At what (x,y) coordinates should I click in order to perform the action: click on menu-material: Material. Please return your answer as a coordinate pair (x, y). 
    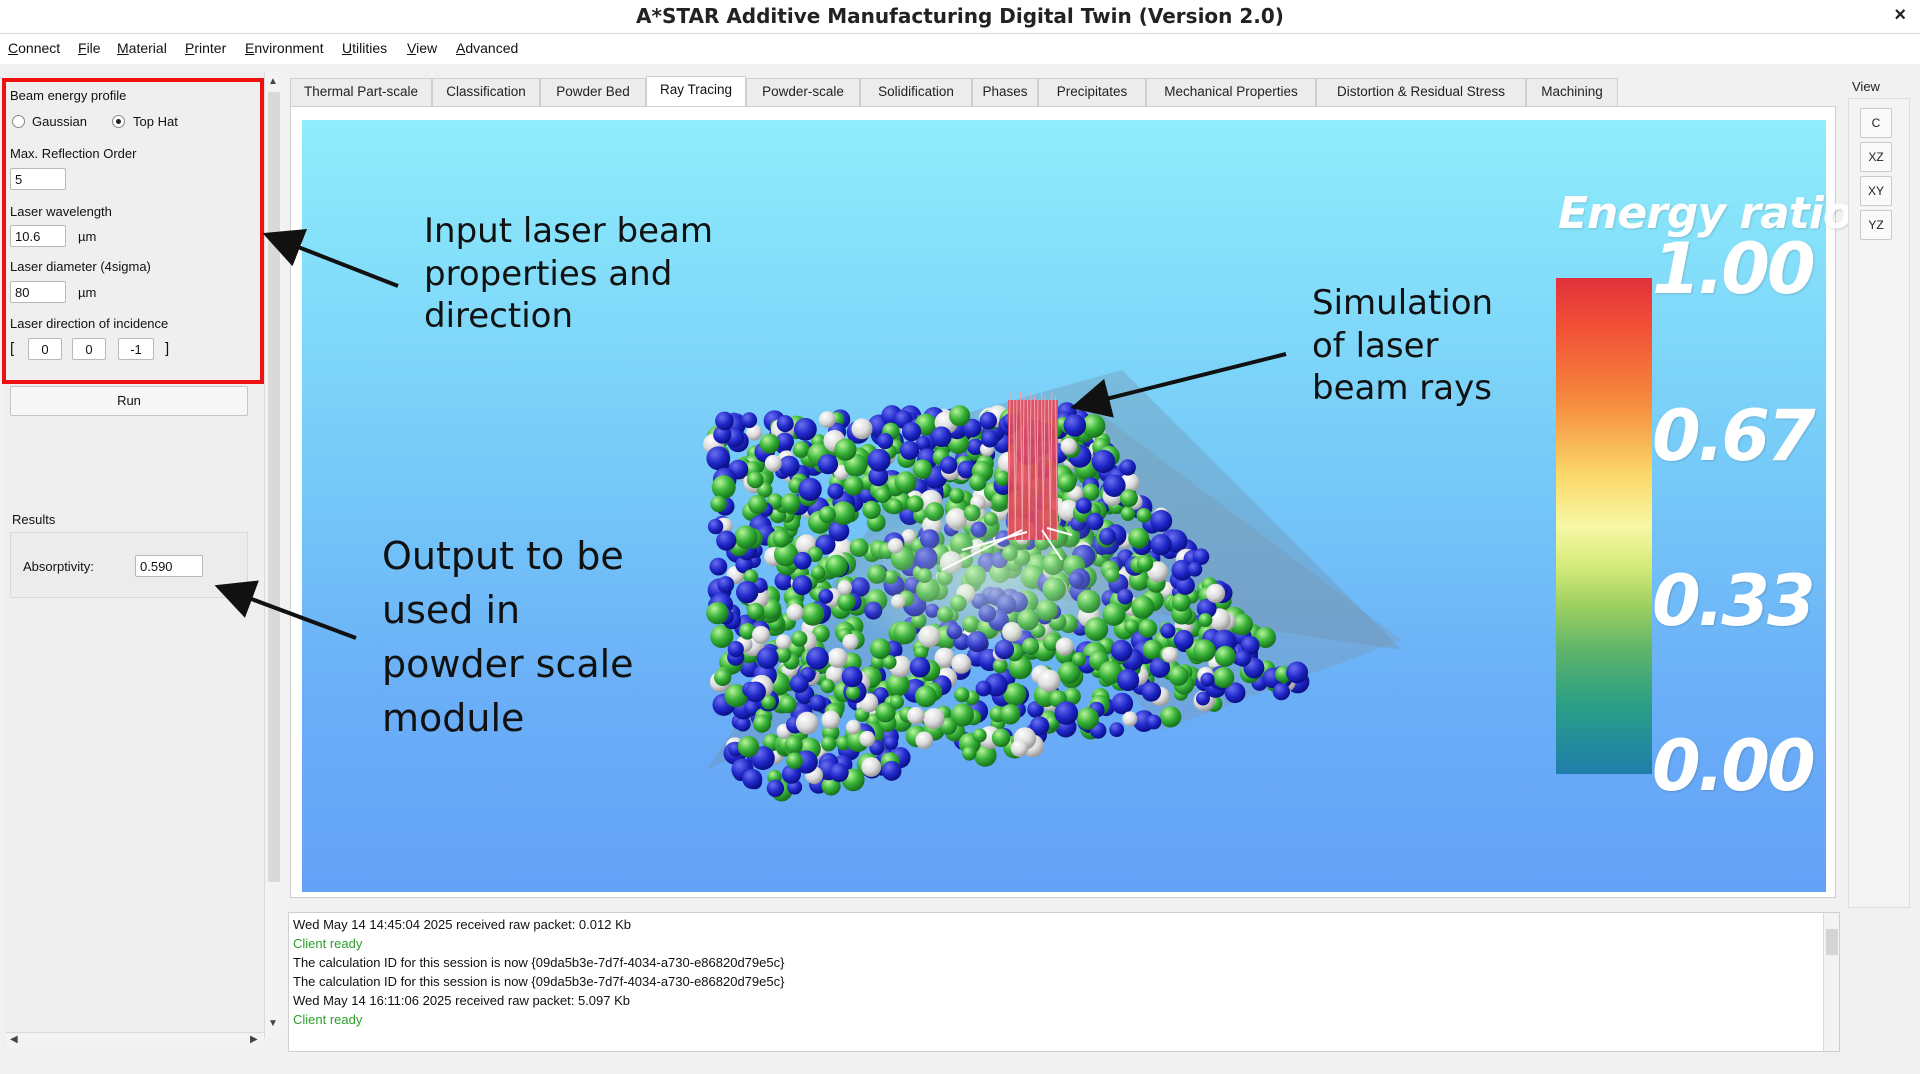
    Looking at the image, I should click on (142, 48).